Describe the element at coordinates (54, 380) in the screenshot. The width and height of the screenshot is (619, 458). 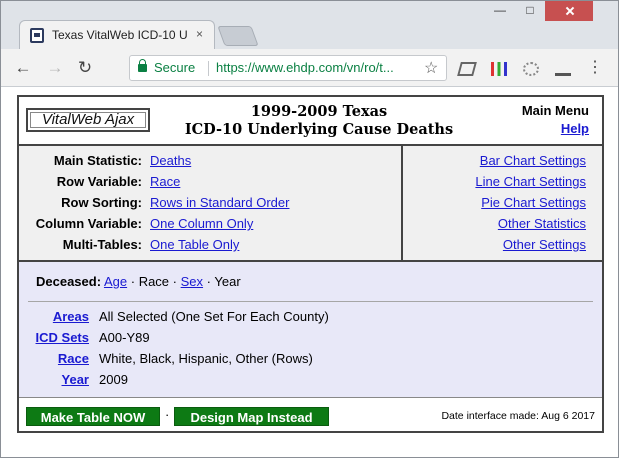
I see `year-link: Year` at that location.